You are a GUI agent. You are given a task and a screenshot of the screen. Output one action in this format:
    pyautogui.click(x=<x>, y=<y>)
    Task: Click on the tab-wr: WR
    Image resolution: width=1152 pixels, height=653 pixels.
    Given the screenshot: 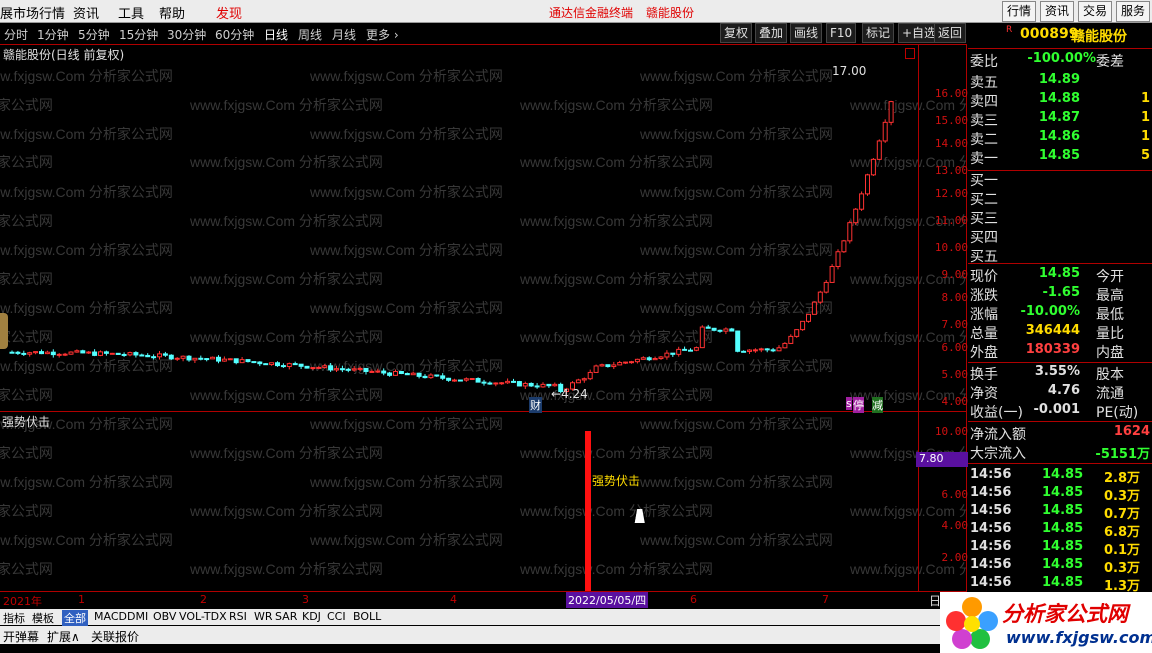 What is the action you would take?
    pyautogui.click(x=263, y=616)
    